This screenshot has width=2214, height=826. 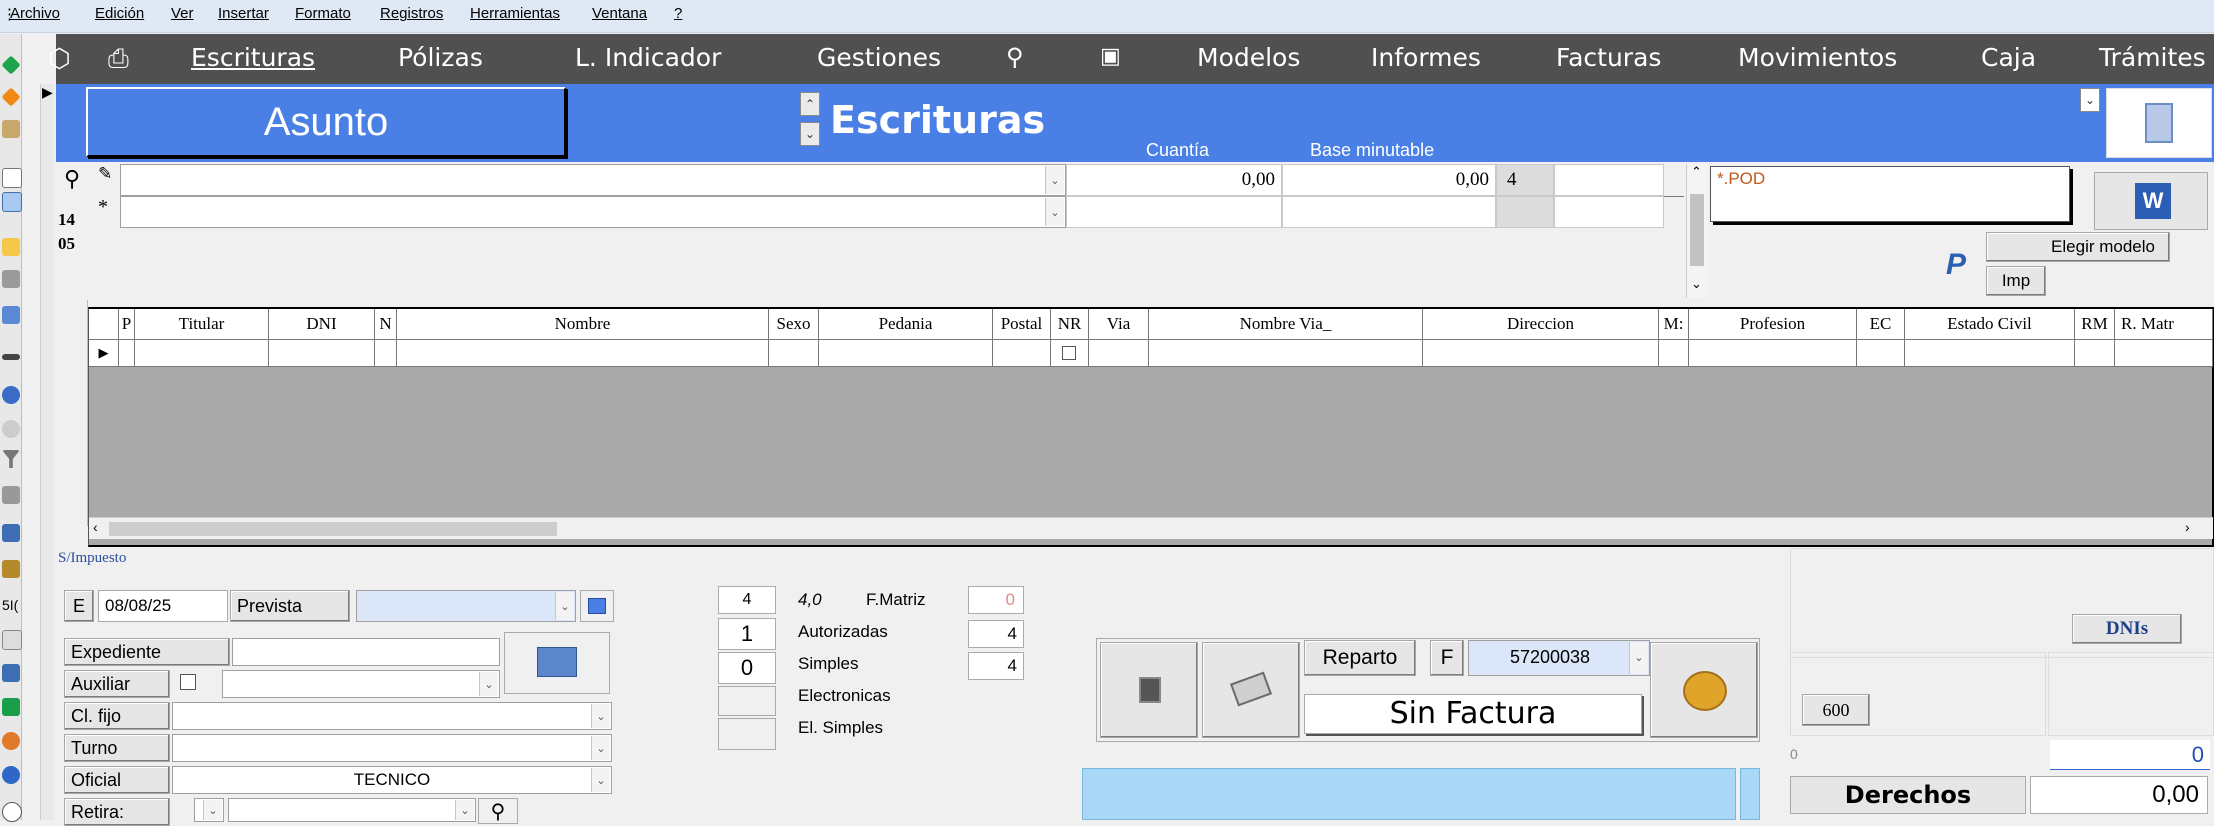 What do you see at coordinates (2090, 100) in the screenshot?
I see `header-dropdown-button: ⌄` at bounding box center [2090, 100].